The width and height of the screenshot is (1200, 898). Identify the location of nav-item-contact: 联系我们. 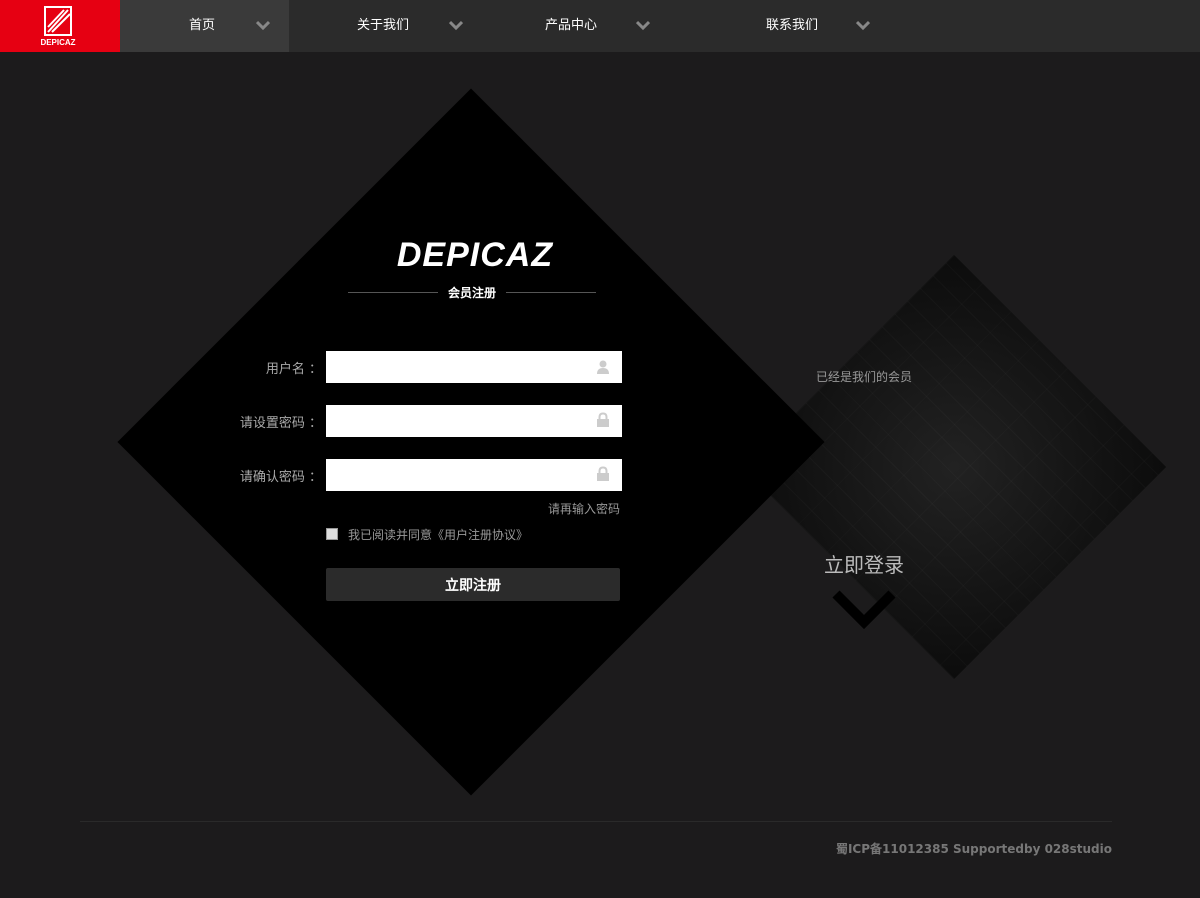
(777, 26).